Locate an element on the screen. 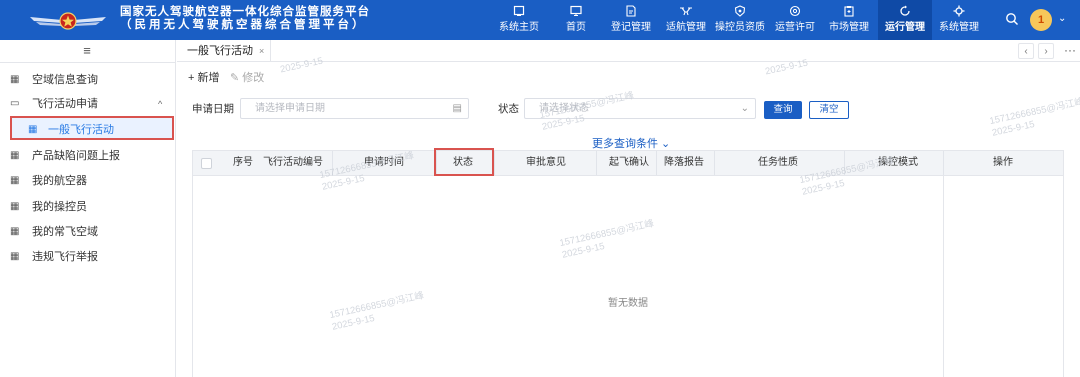 The image size is (1080, 377). monitor-icon is located at coordinates (576, 13).